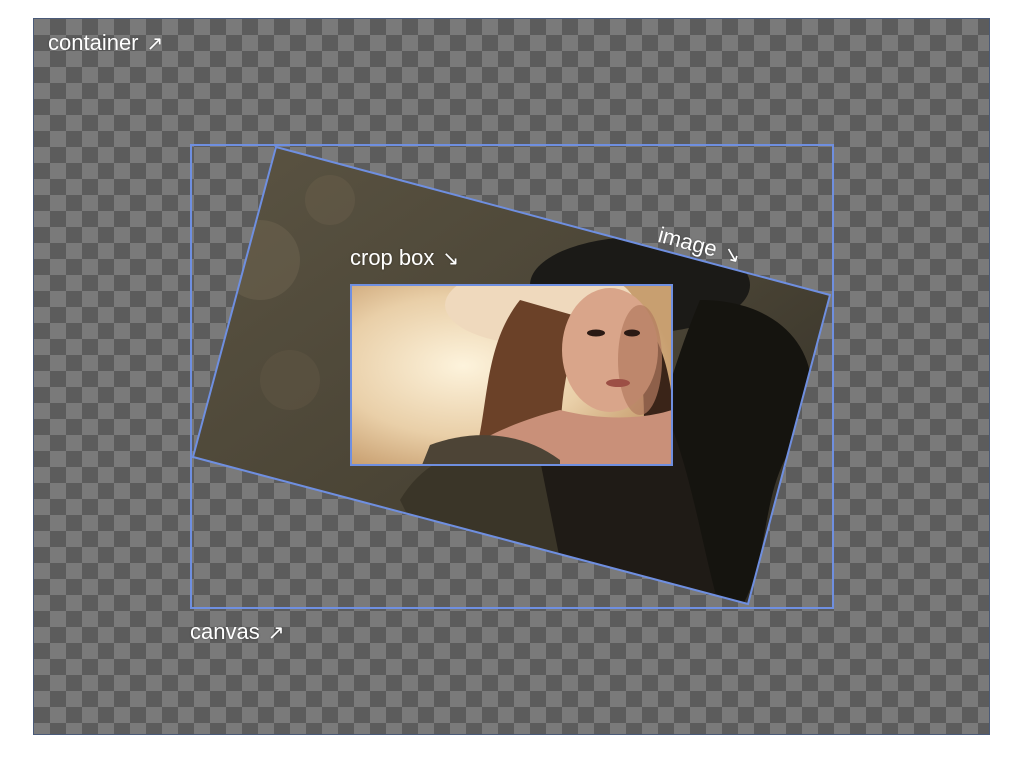 This screenshot has width=1034, height=758. I want to click on crop-box-label-text: crop box, so click(392, 257).